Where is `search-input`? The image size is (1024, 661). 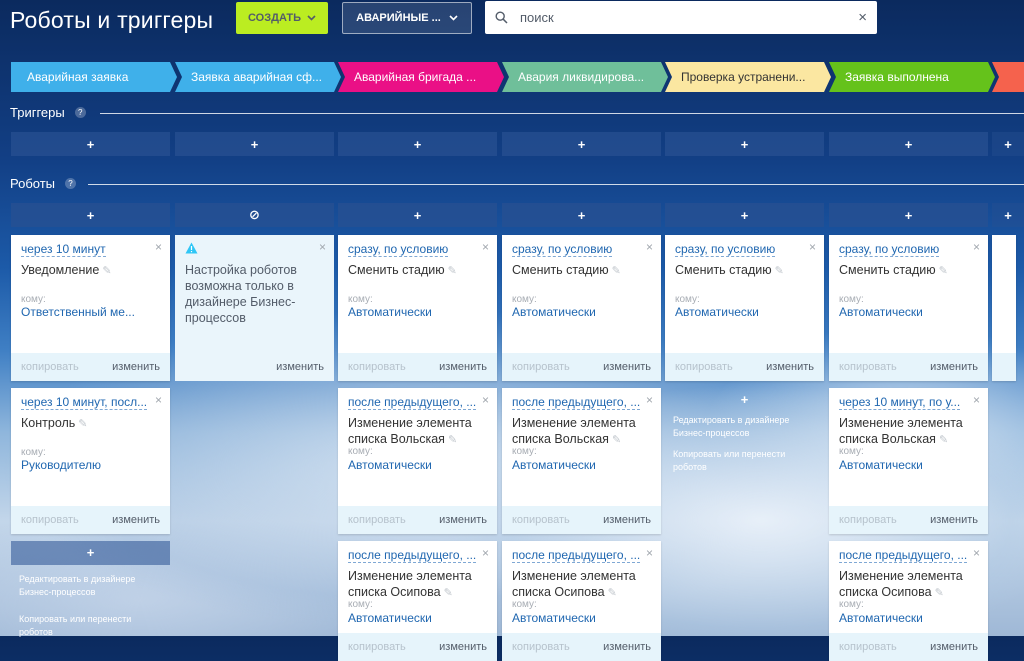 search-input is located at coordinates (688, 17).